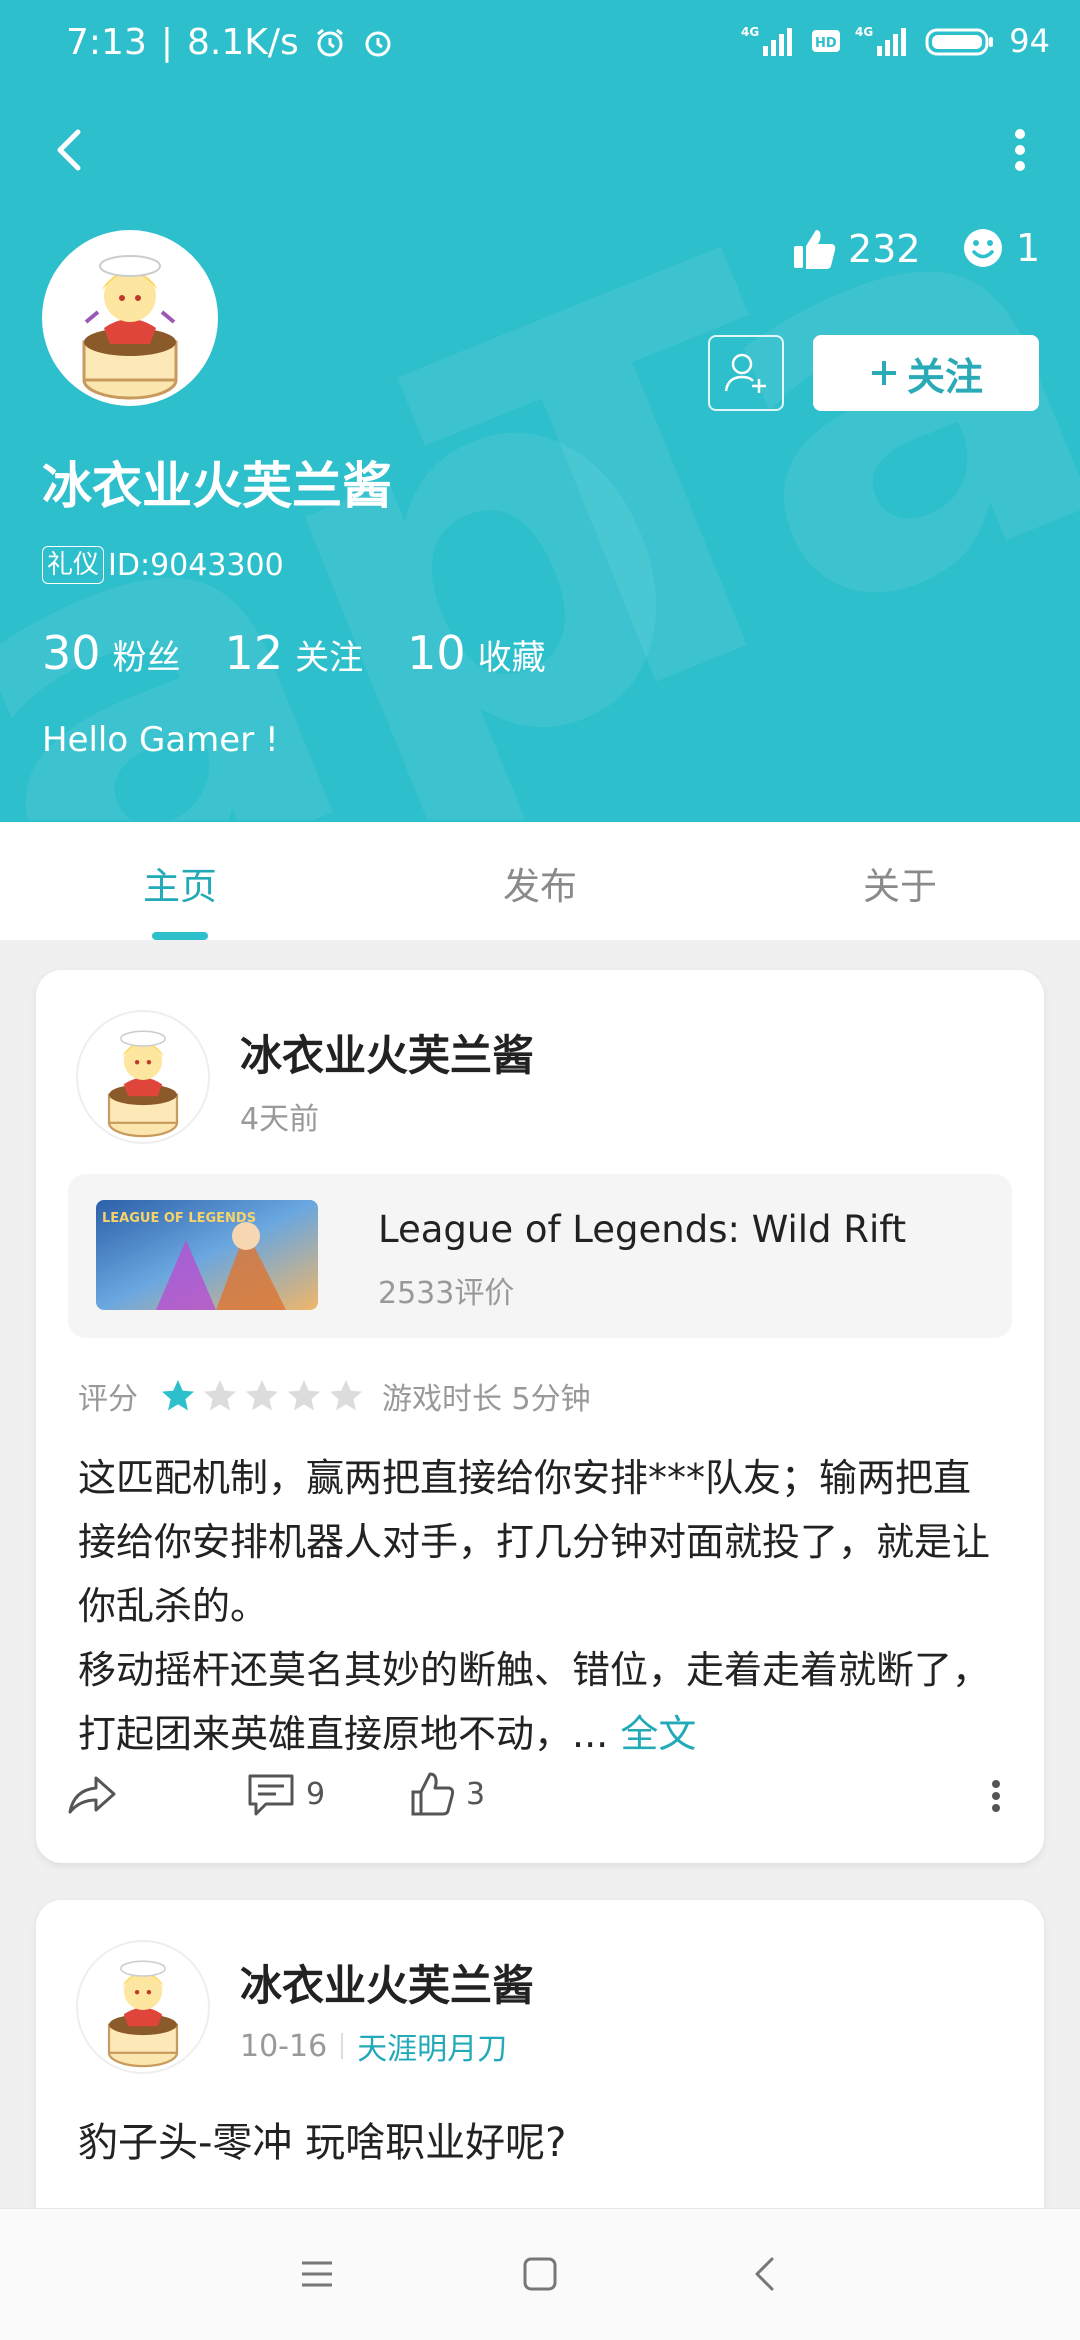 This screenshot has width=1080, height=2340. Describe the element at coordinates (73, 565) in the screenshot. I see `etiquette-badge: 礼仪` at that location.